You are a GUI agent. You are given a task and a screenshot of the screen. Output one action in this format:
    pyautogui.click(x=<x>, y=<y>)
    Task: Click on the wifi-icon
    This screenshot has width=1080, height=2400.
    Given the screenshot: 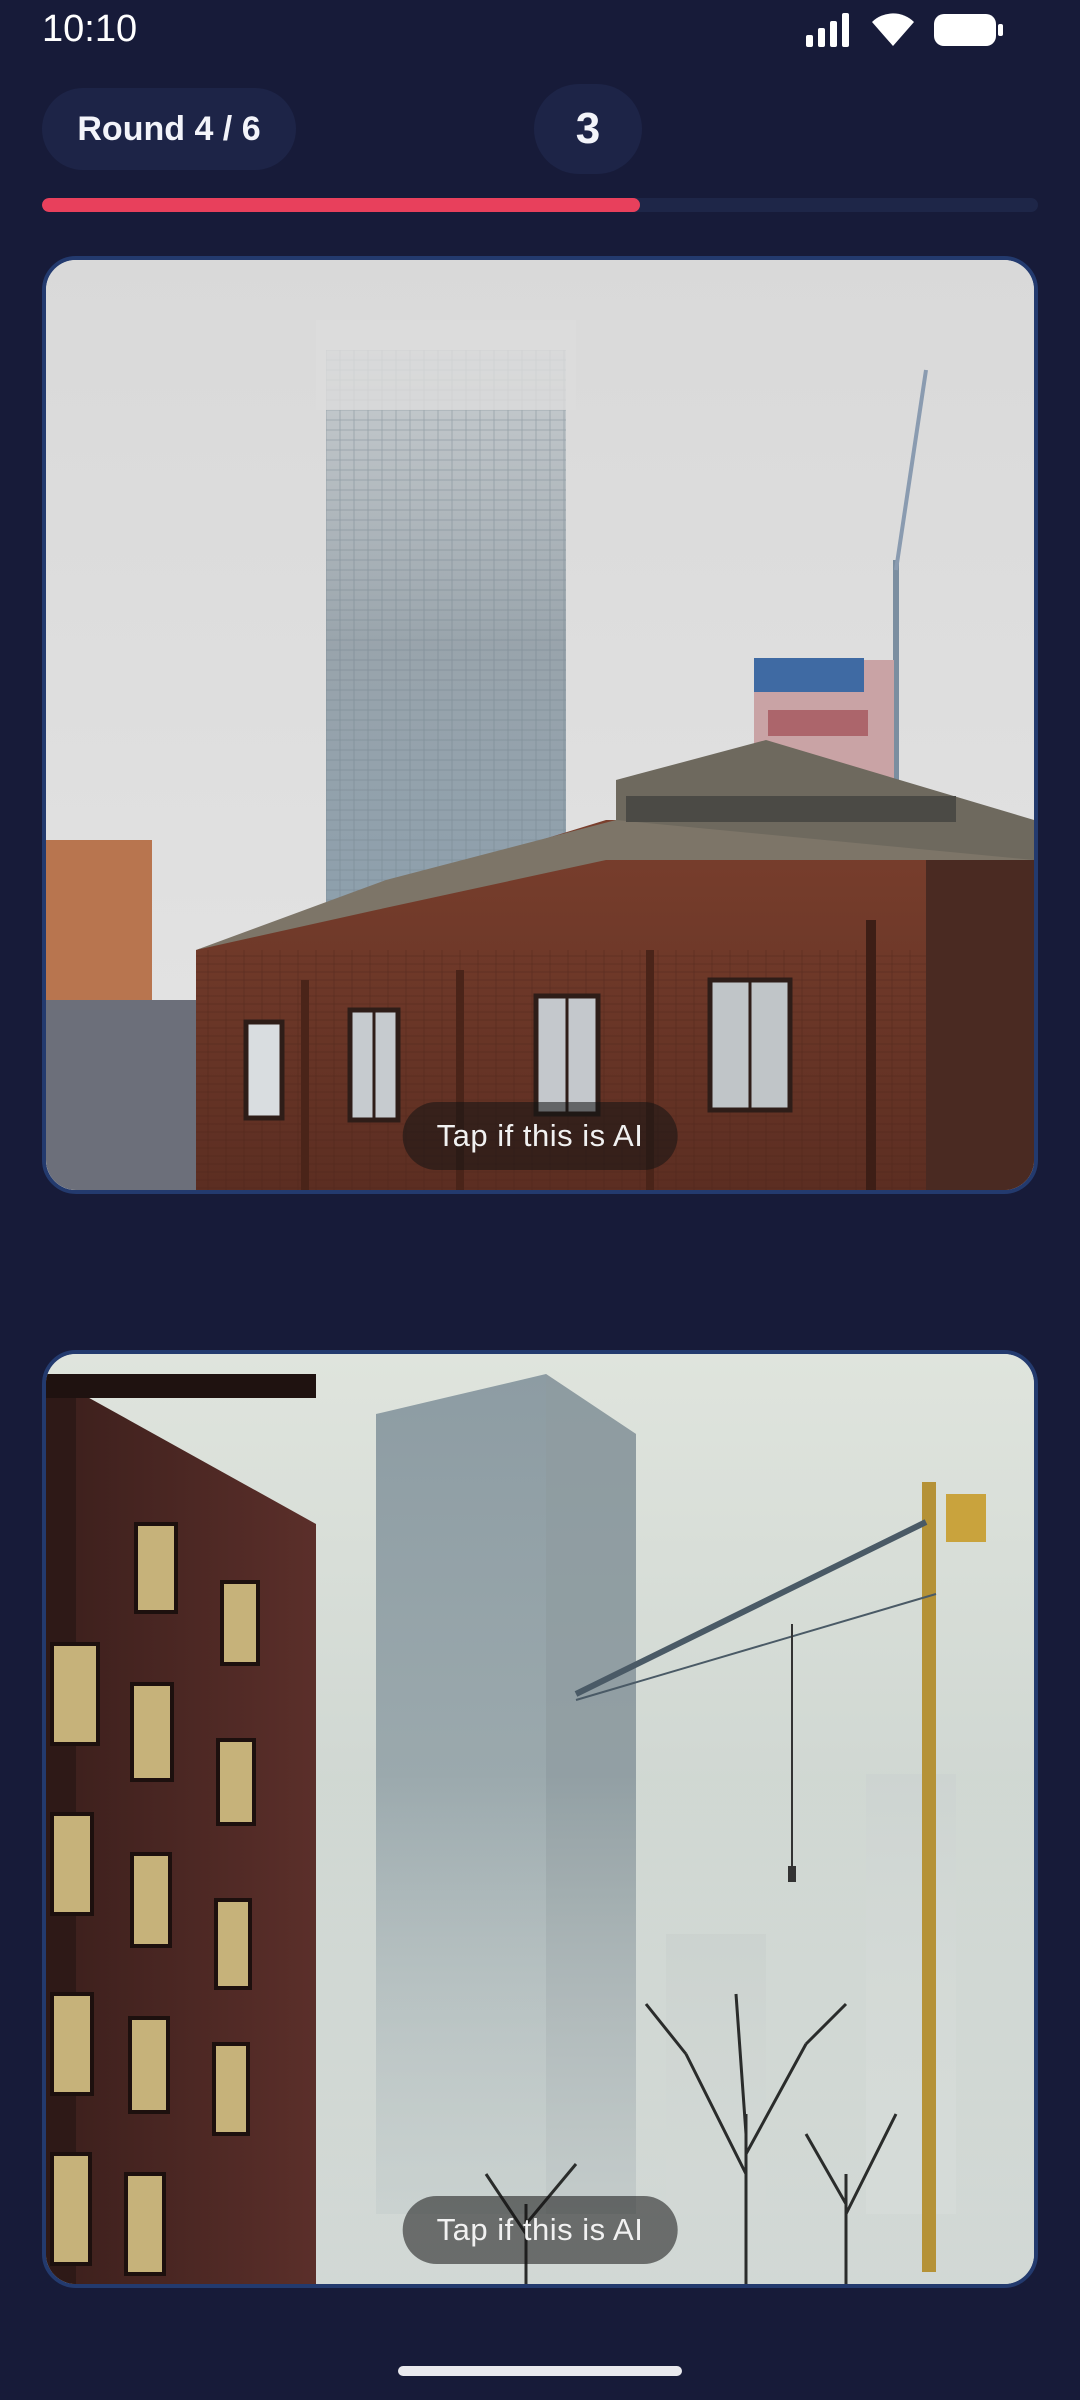 What is the action you would take?
    pyautogui.click(x=893, y=29)
    